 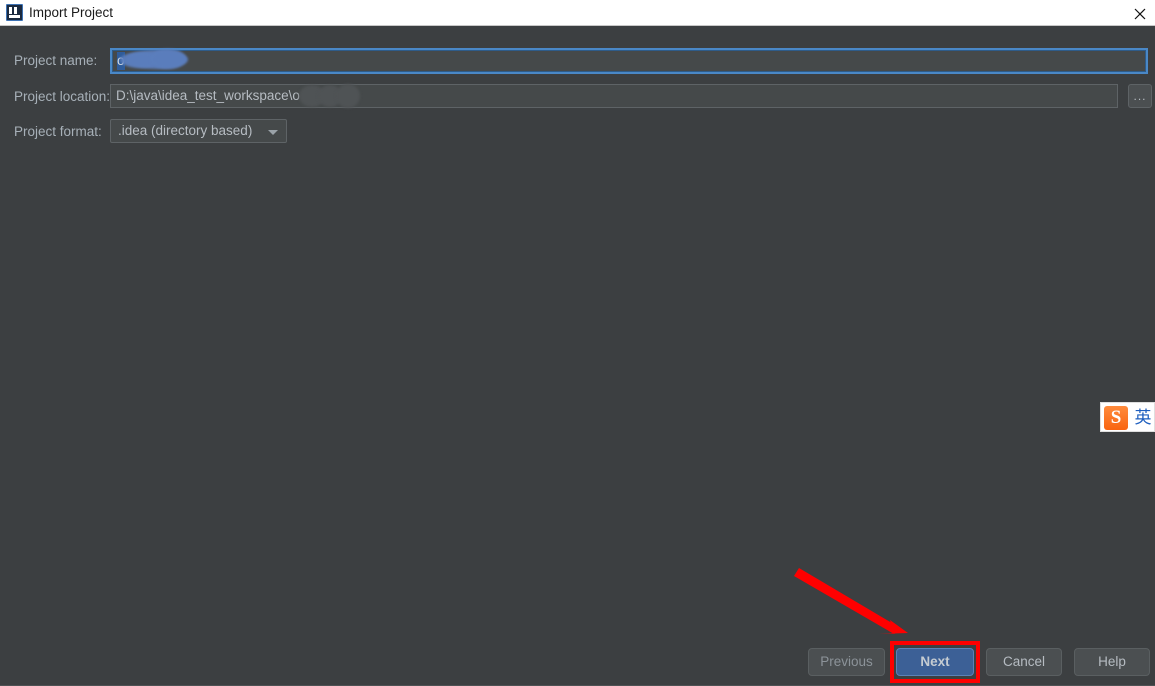 I want to click on project-location-value: D:\java\idea_test_workspace\o, so click(x=208, y=95).